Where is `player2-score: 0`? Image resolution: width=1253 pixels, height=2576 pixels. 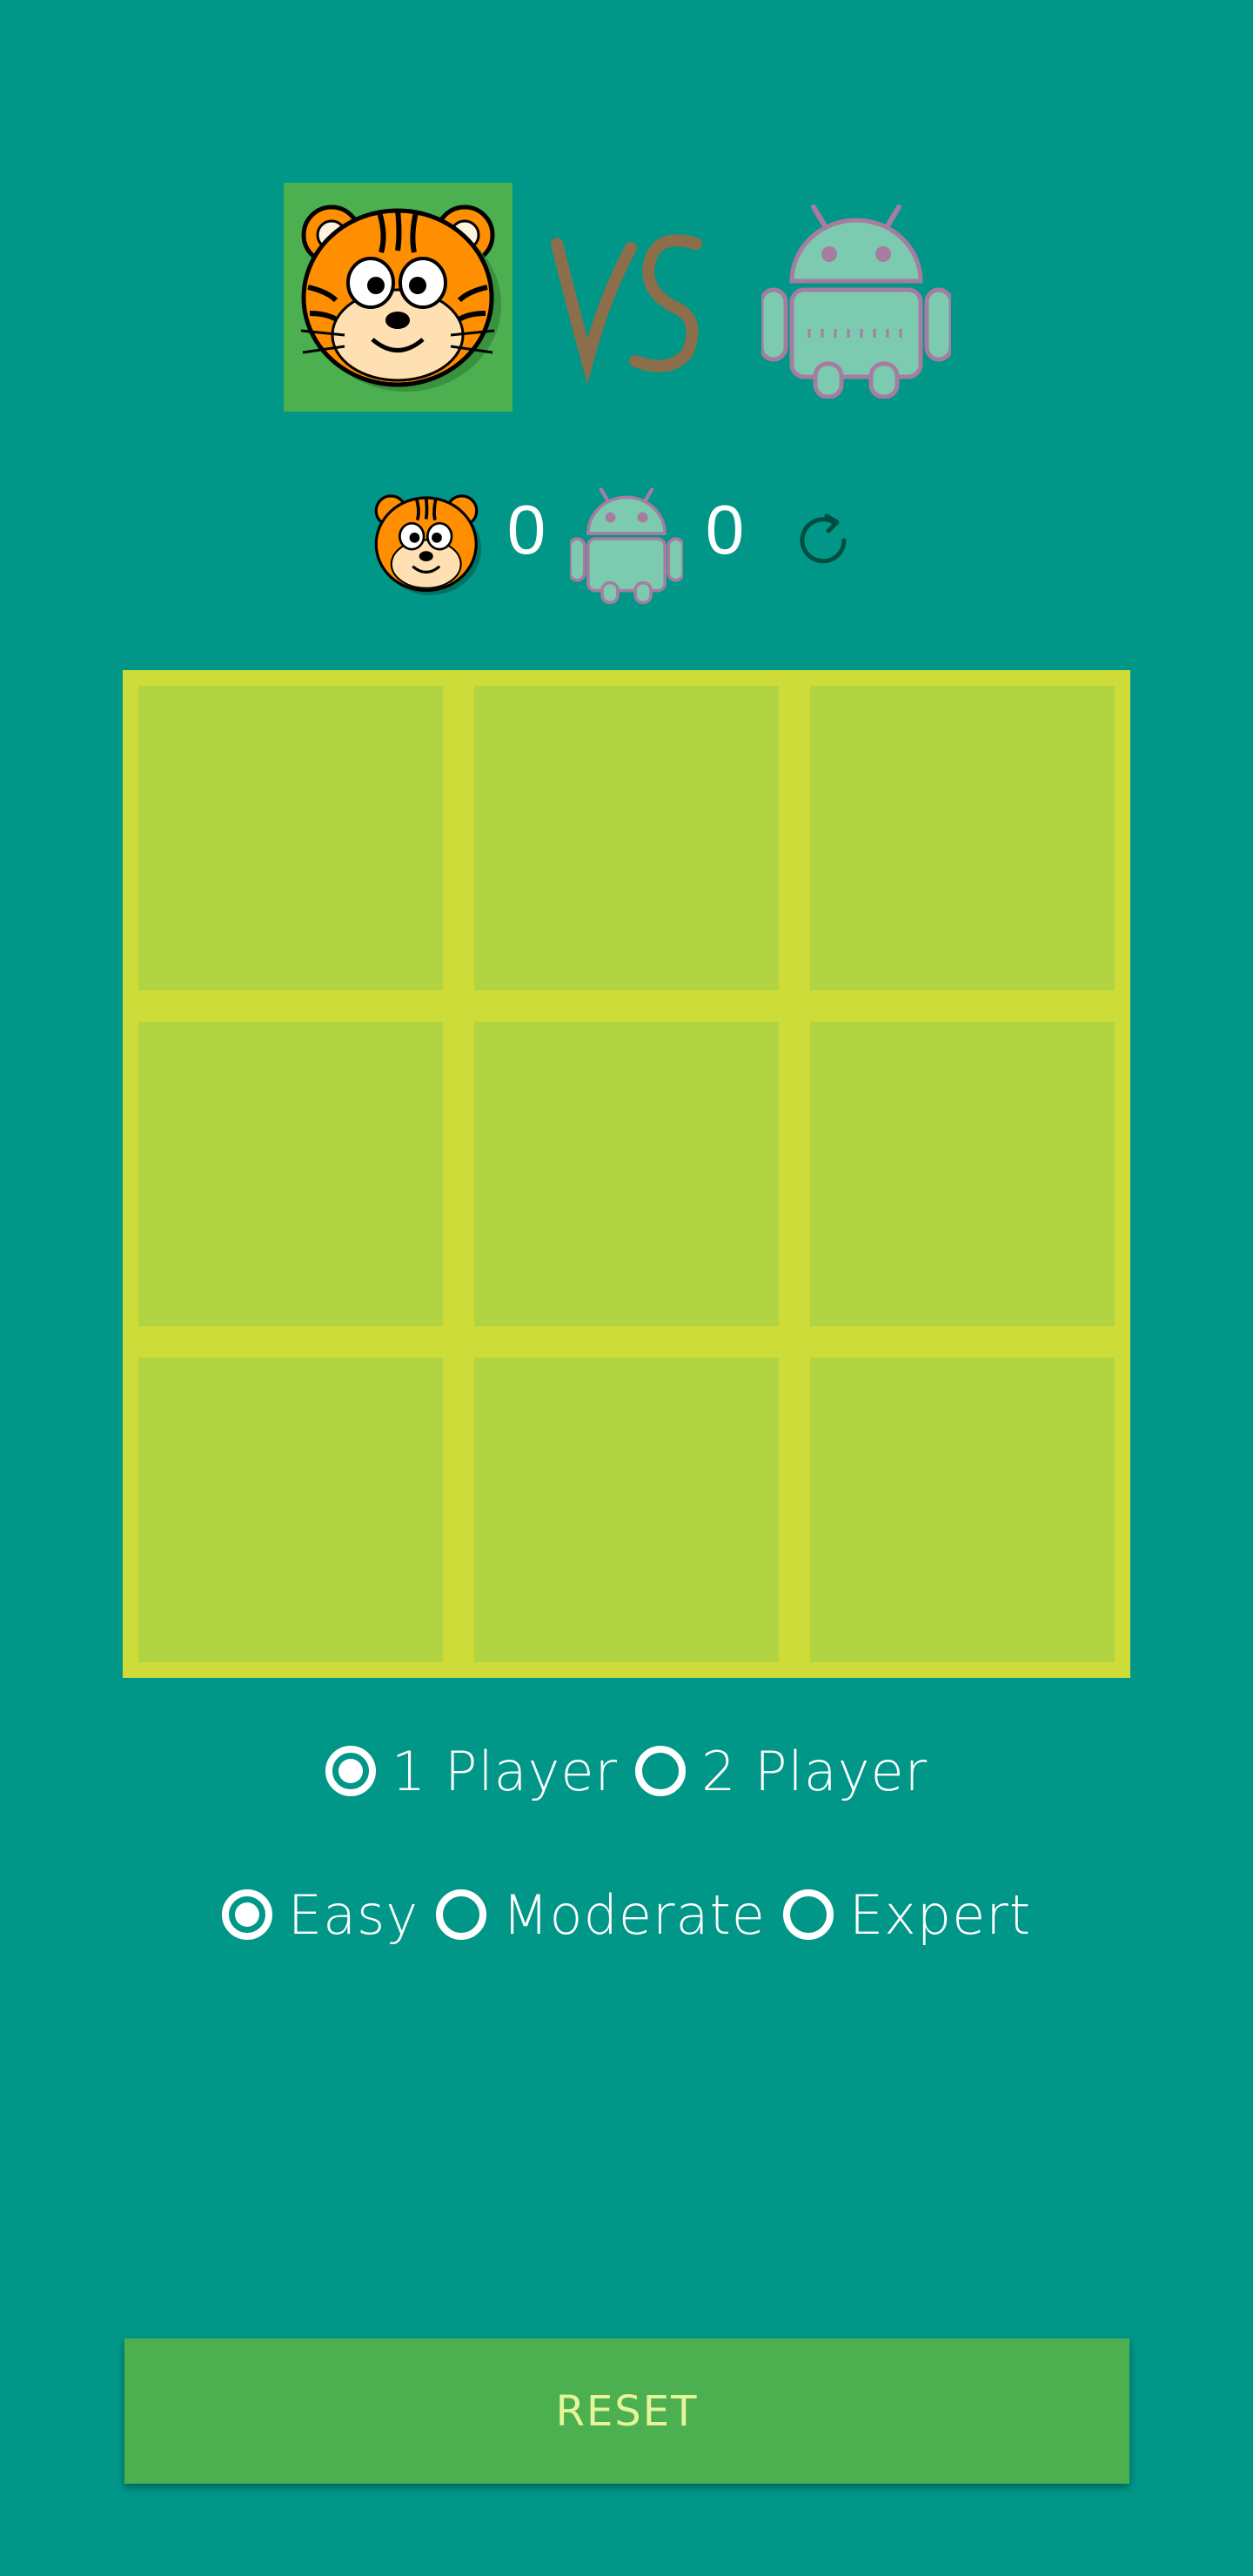
player2-score: 0 is located at coordinates (725, 529).